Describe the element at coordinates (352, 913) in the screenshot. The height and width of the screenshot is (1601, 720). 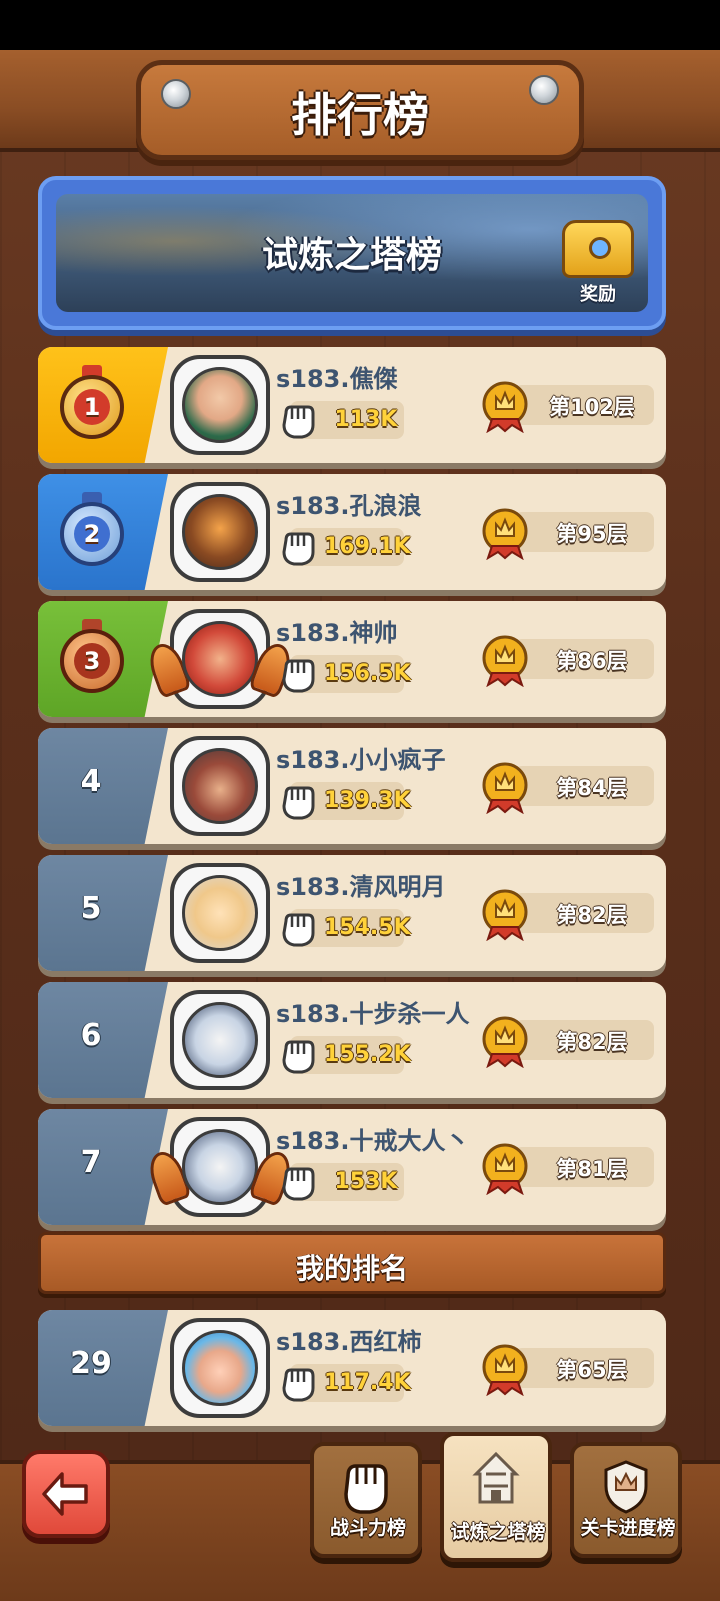
I see `leaderboard-row: 5 s183.清风明月 154.5K 第82层` at that location.